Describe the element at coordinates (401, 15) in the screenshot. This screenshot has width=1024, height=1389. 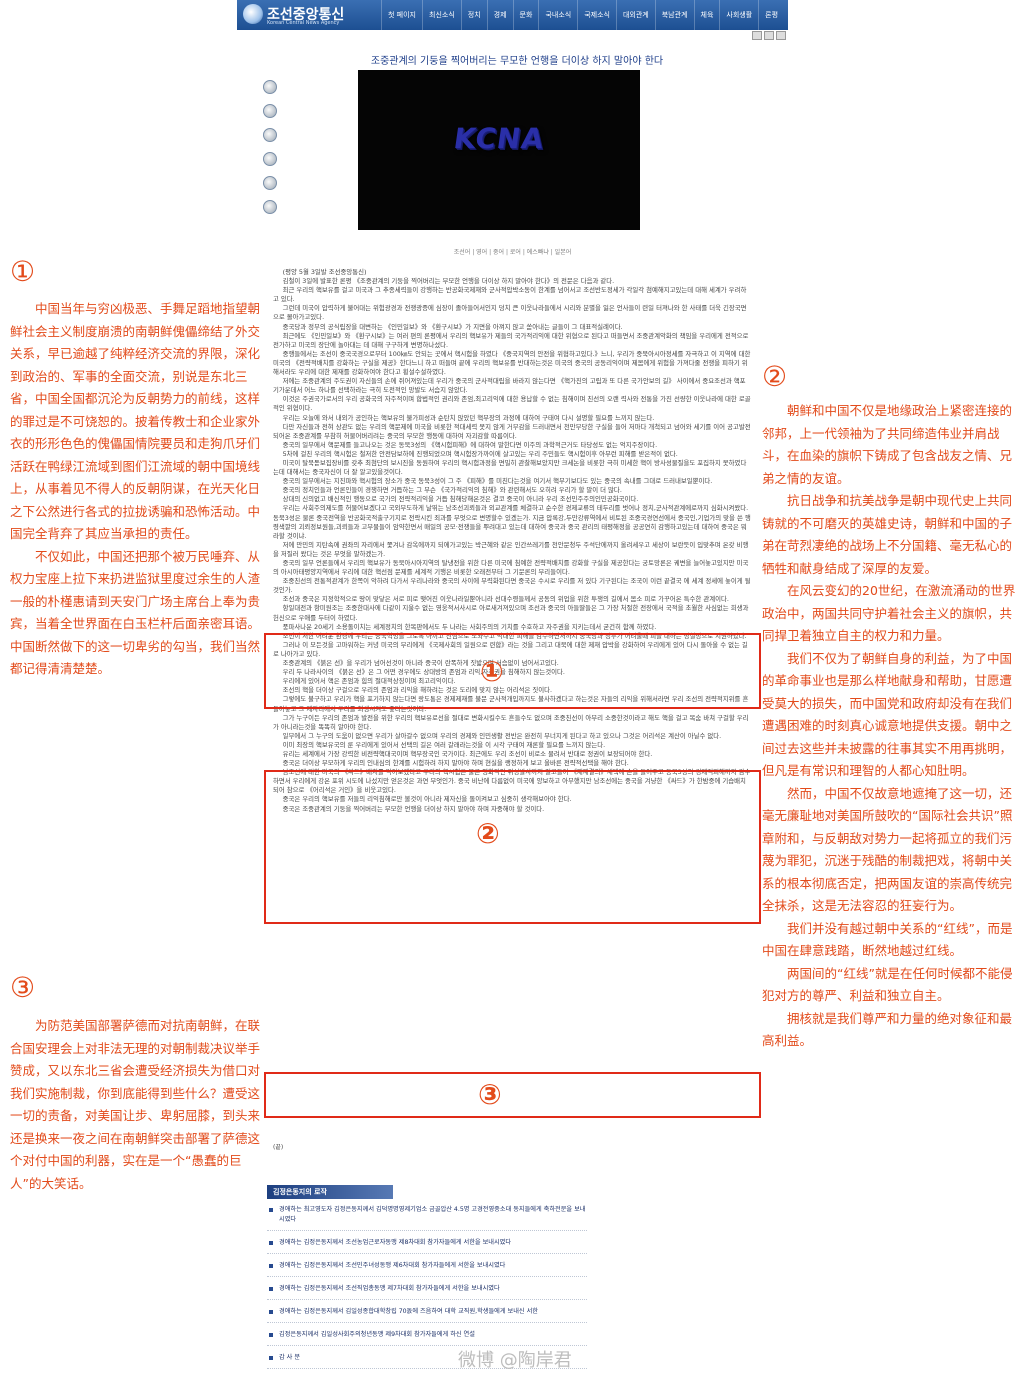
I see `nav-item-home: 첫 페이지` at that location.